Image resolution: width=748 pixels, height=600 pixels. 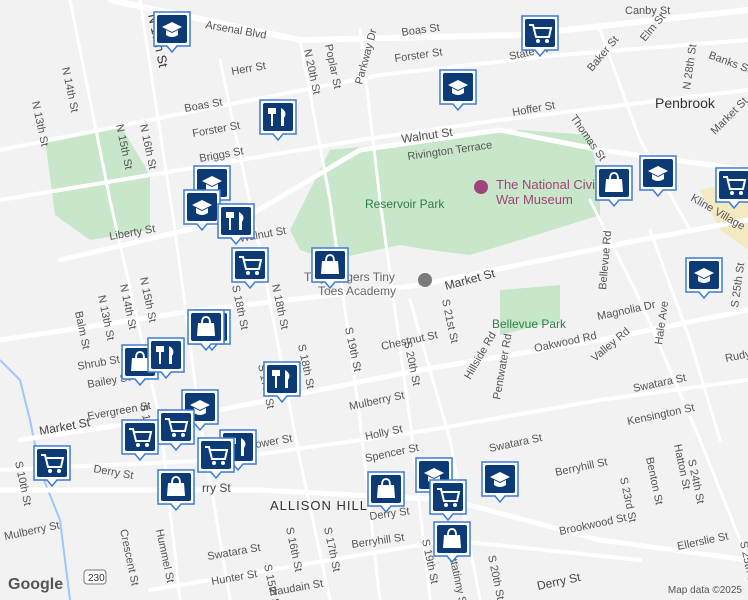 I want to click on street-label: Oakwood Rd, so click(x=565, y=342).